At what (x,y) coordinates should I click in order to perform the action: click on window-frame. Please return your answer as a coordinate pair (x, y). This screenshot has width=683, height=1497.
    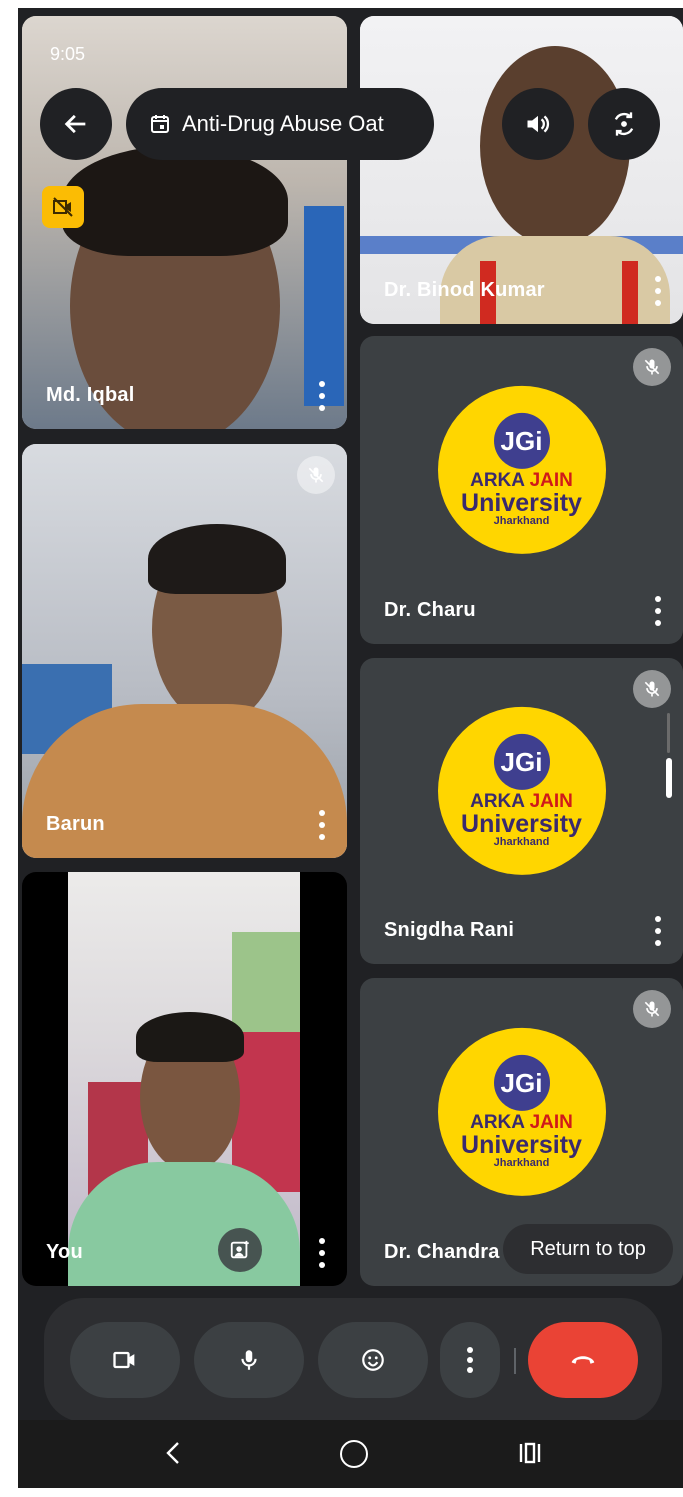
    Looking at the image, I should click on (324, 306).